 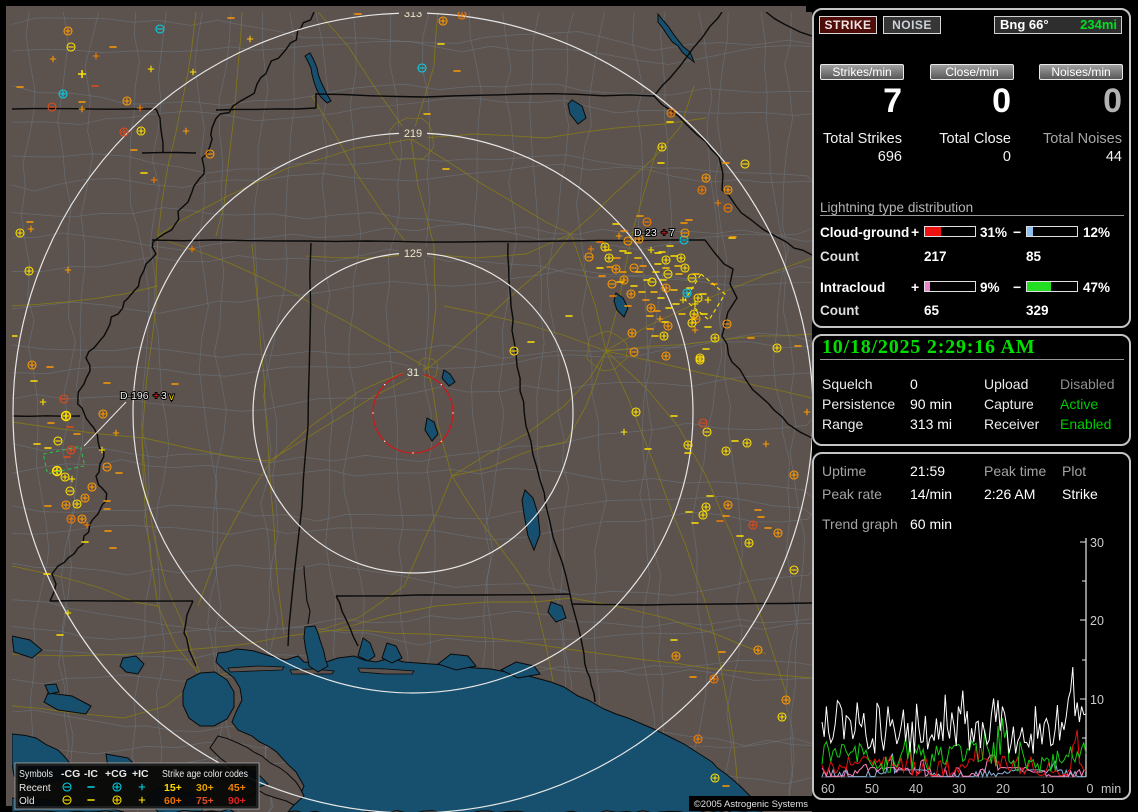 What do you see at coordinates (413, 16) in the screenshot?
I see `svg-text: 313` at bounding box center [413, 16].